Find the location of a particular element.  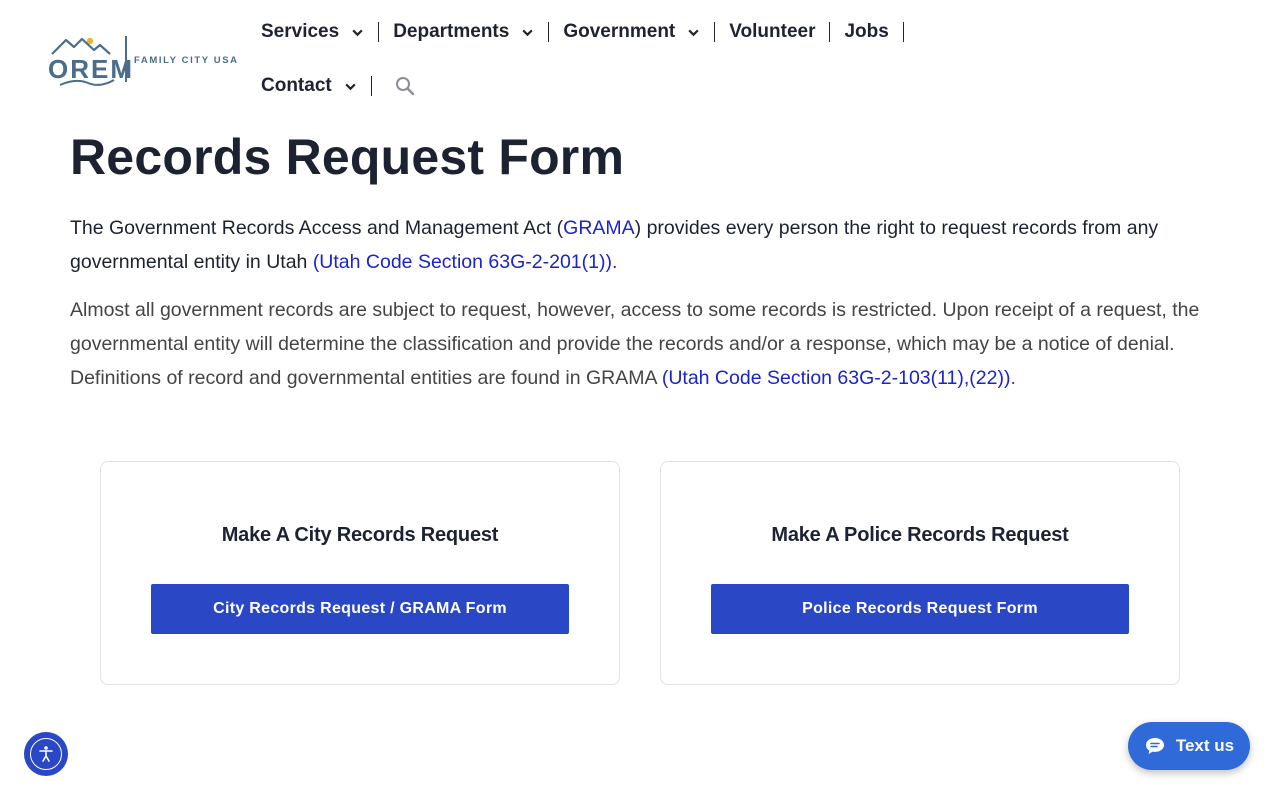

accessibility-icon is located at coordinates (46, 754).